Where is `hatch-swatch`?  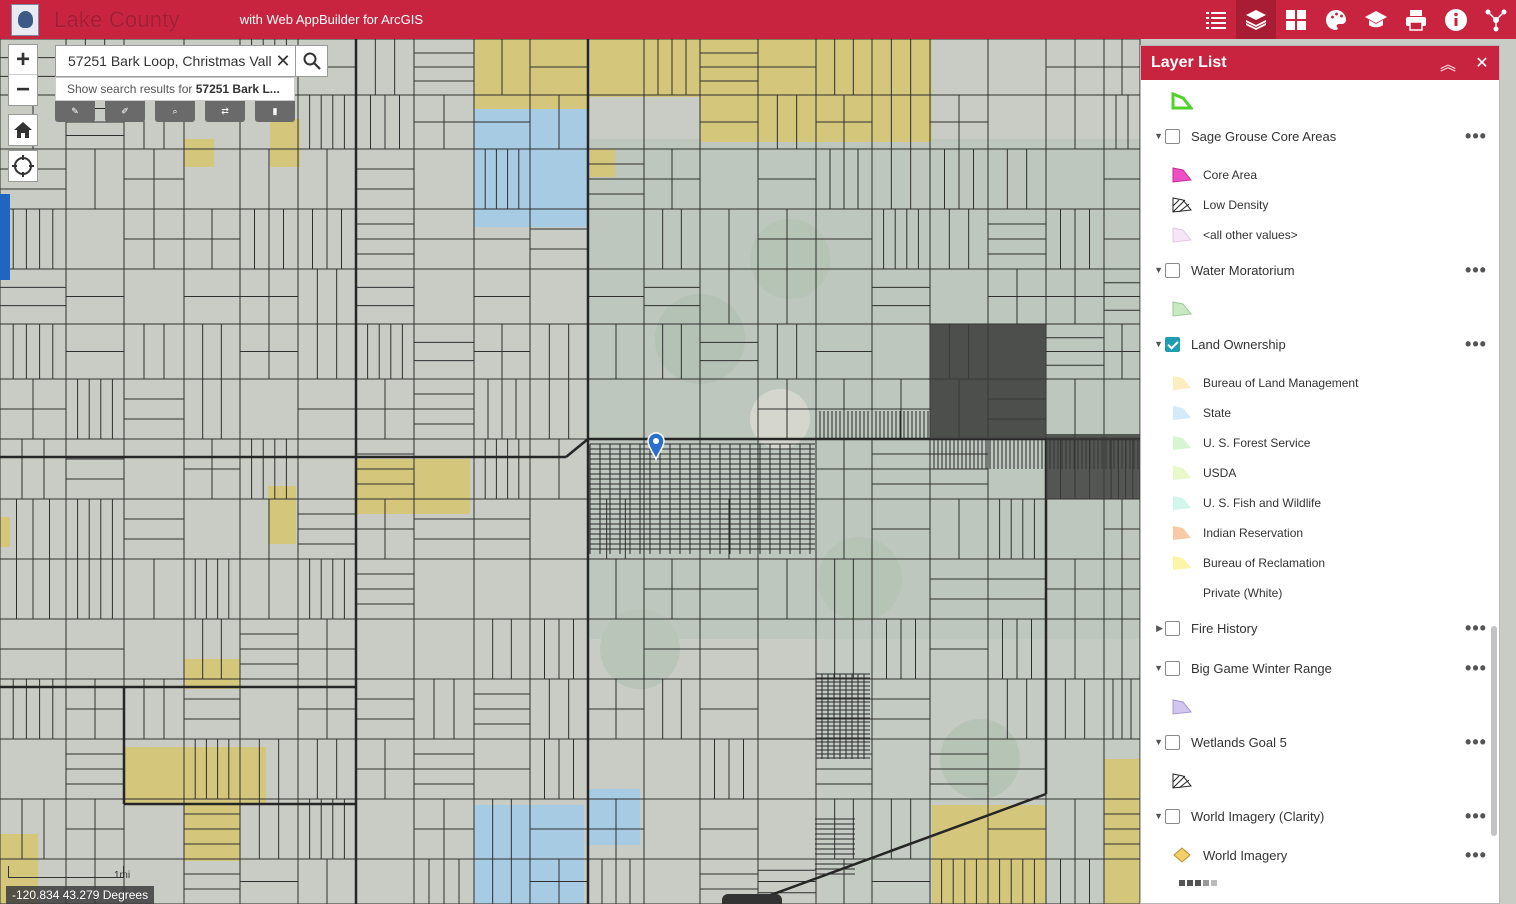 hatch-swatch is located at coordinates (1182, 205).